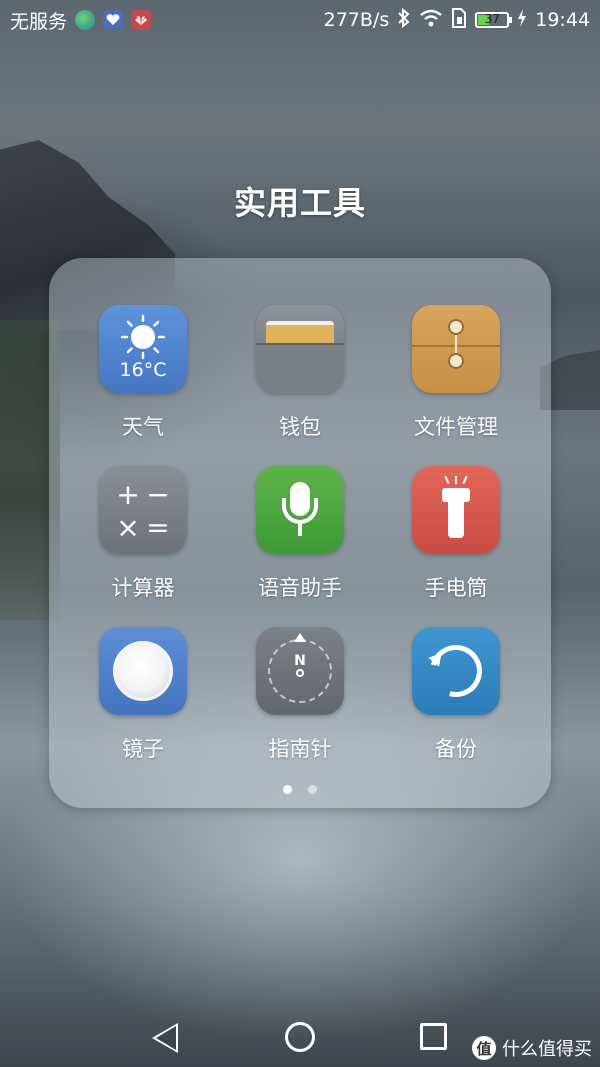 Image resolution: width=600 pixels, height=1067 pixels. Describe the element at coordinates (404, 20) in the screenshot. I see `bluetooth-icon` at that location.